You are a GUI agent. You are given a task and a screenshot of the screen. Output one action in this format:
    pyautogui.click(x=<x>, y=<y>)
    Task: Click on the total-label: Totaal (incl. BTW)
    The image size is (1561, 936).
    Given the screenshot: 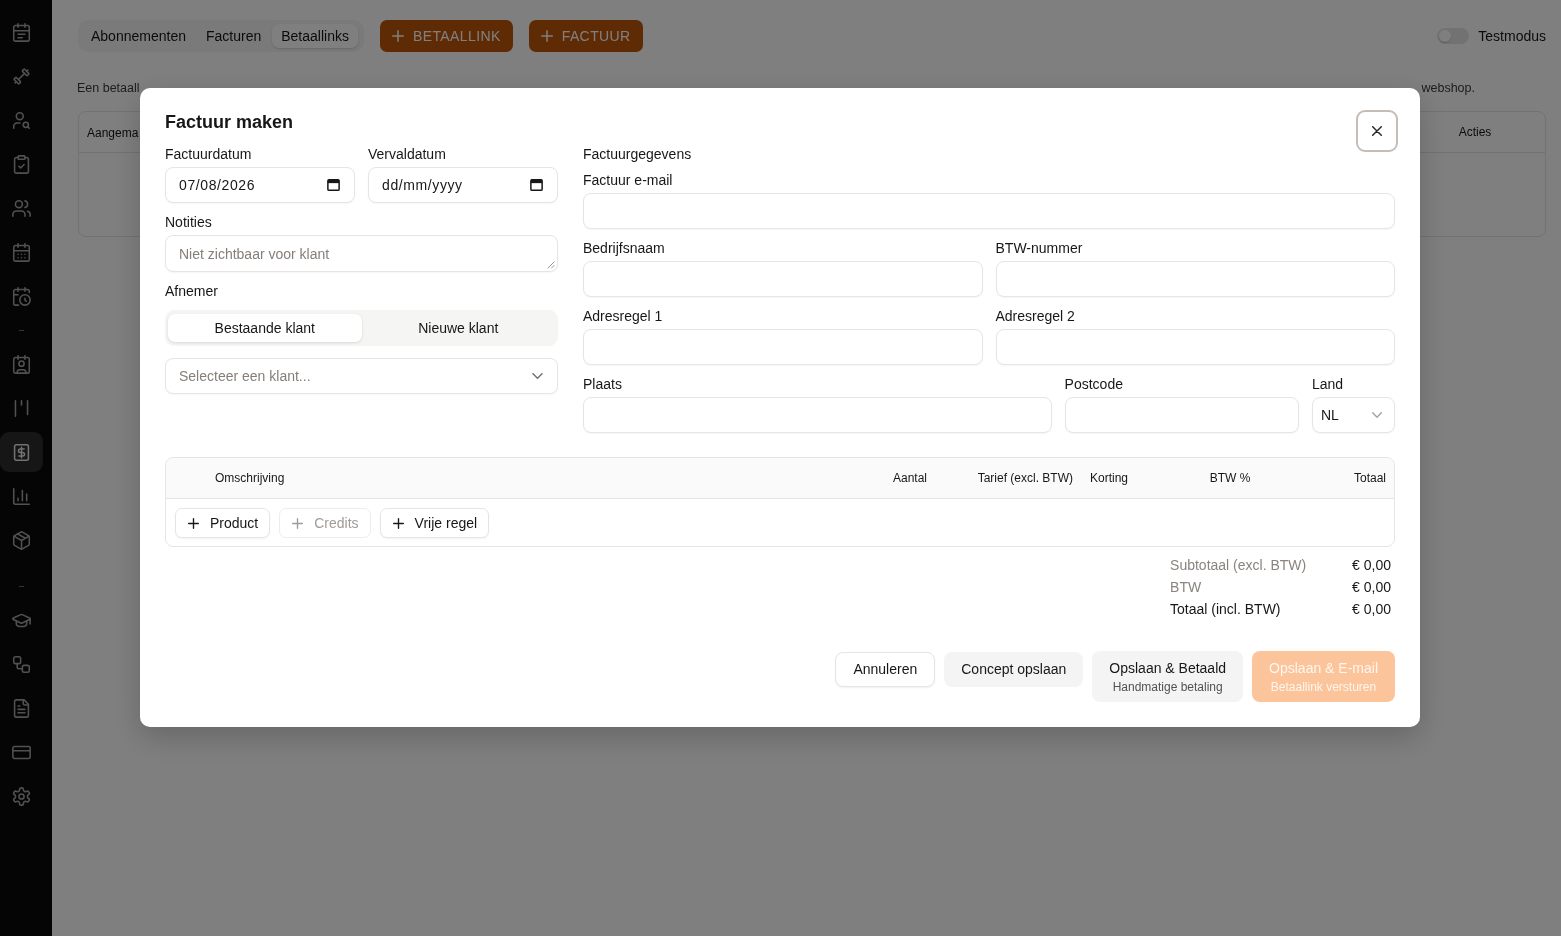 What is the action you would take?
    pyautogui.click(x=1225, y=609)
    